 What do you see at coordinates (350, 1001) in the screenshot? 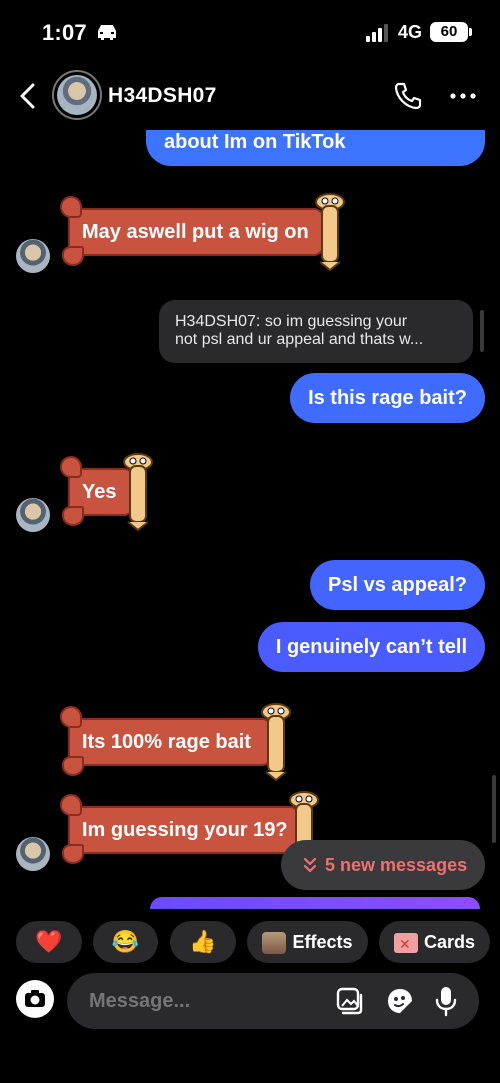
I see `gallery-icon` at bounding box center [350, 1001].